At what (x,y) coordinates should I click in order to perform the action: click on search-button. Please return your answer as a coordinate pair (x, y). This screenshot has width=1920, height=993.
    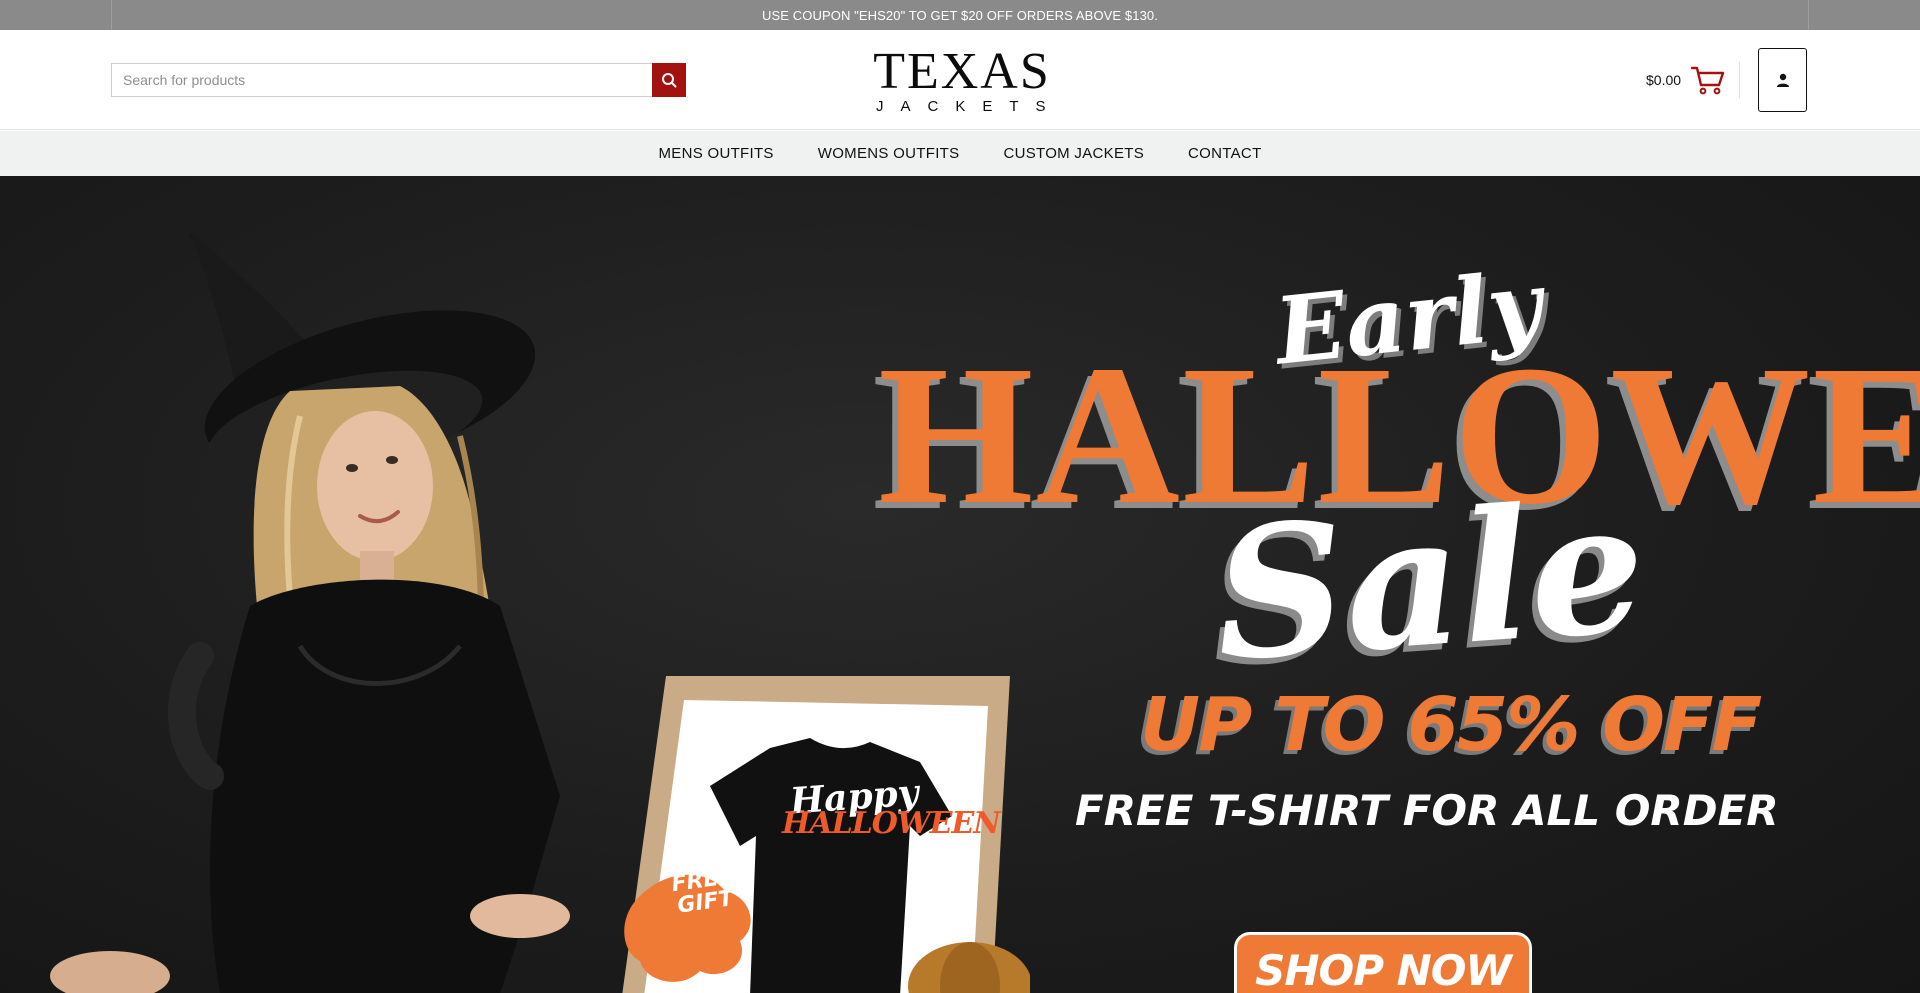
    Looking at the image, I should click on (669, 80).